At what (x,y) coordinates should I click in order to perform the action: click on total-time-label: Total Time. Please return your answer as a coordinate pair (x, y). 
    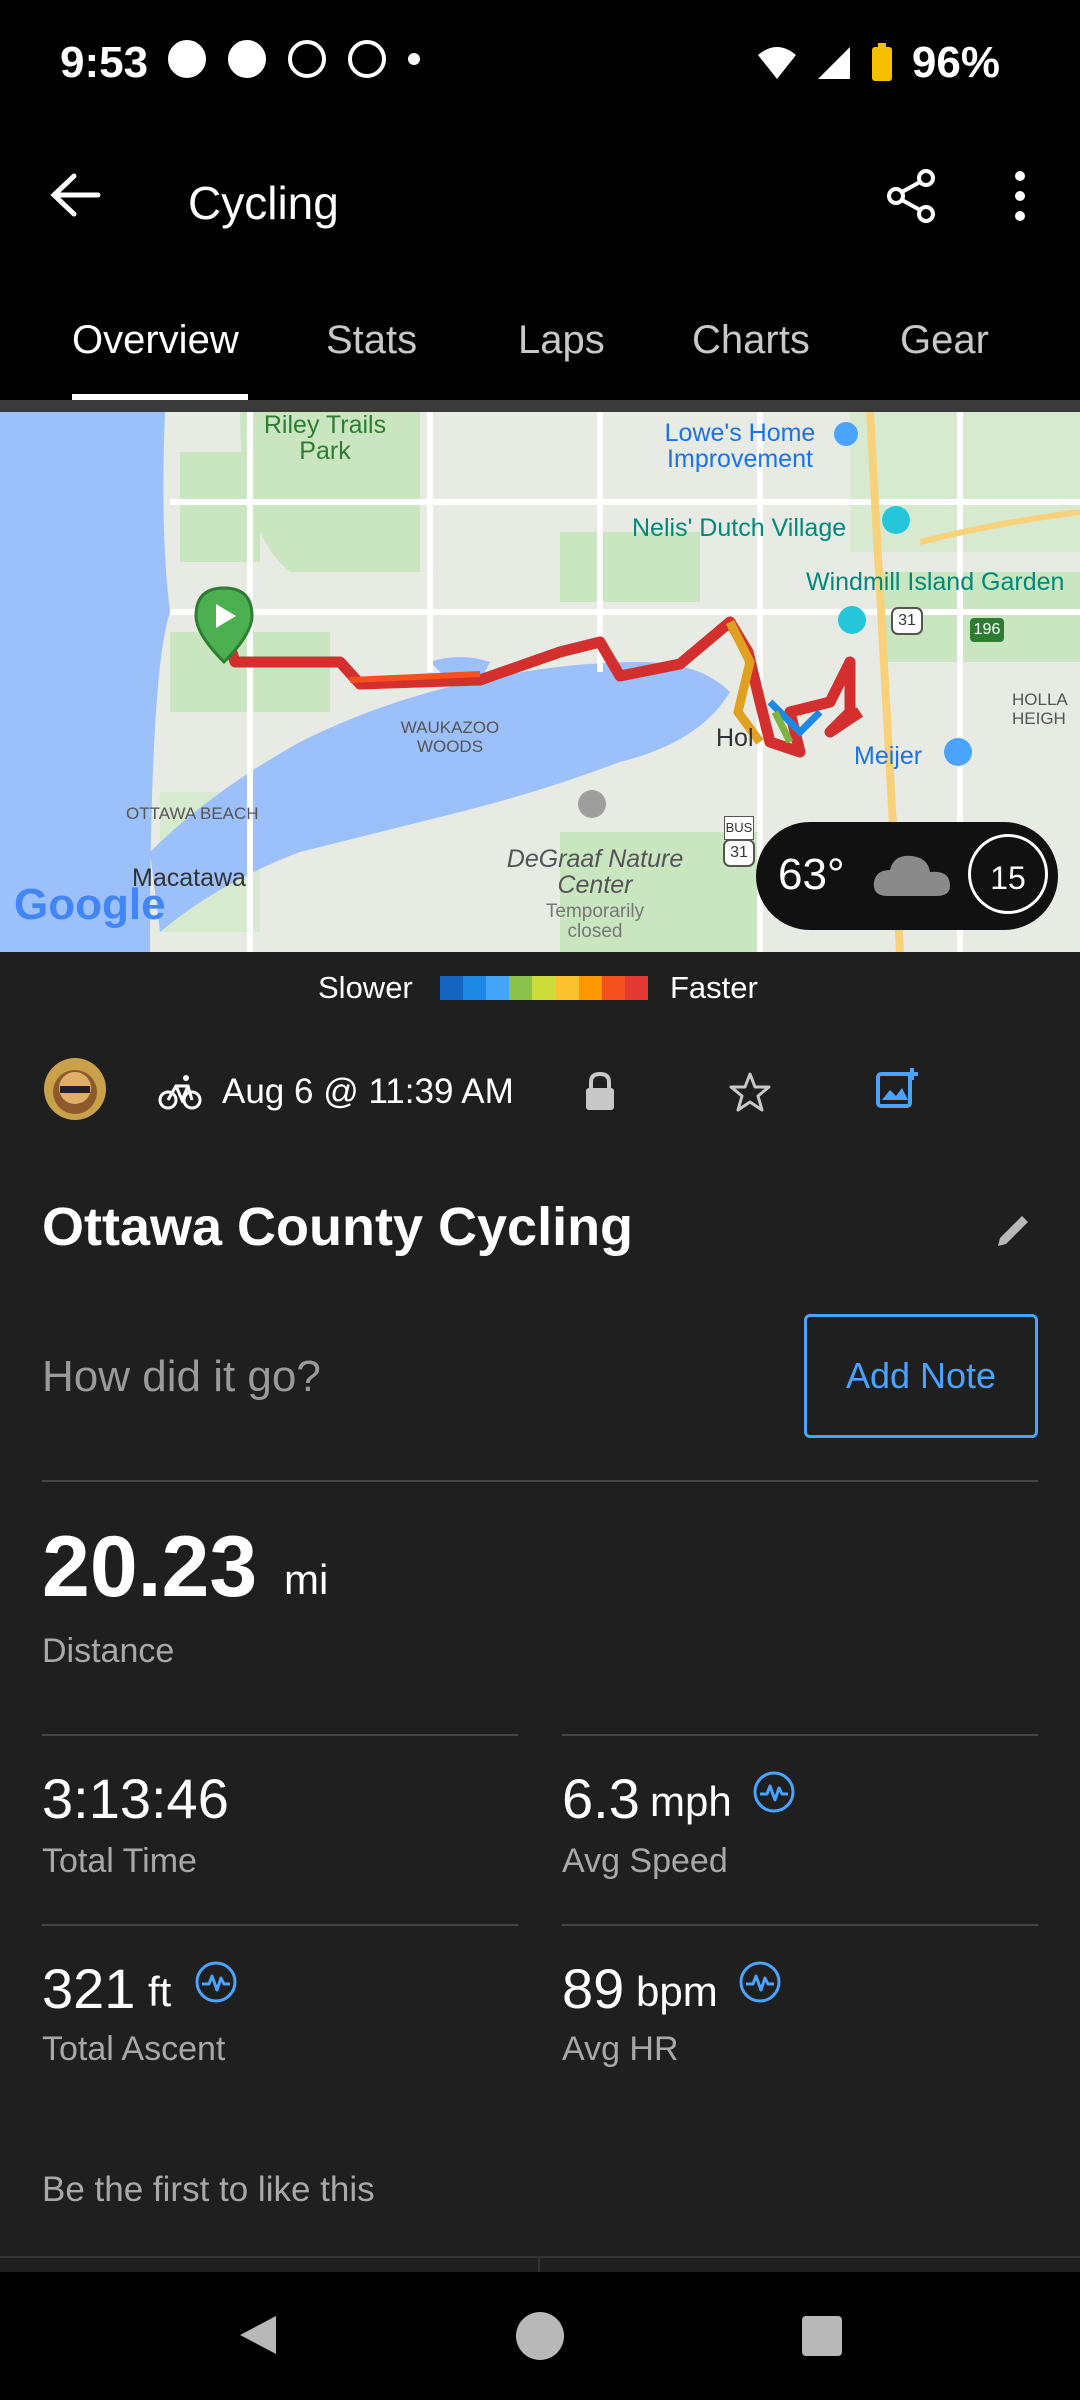
    Looking at the image, I should click on (119, 1861).